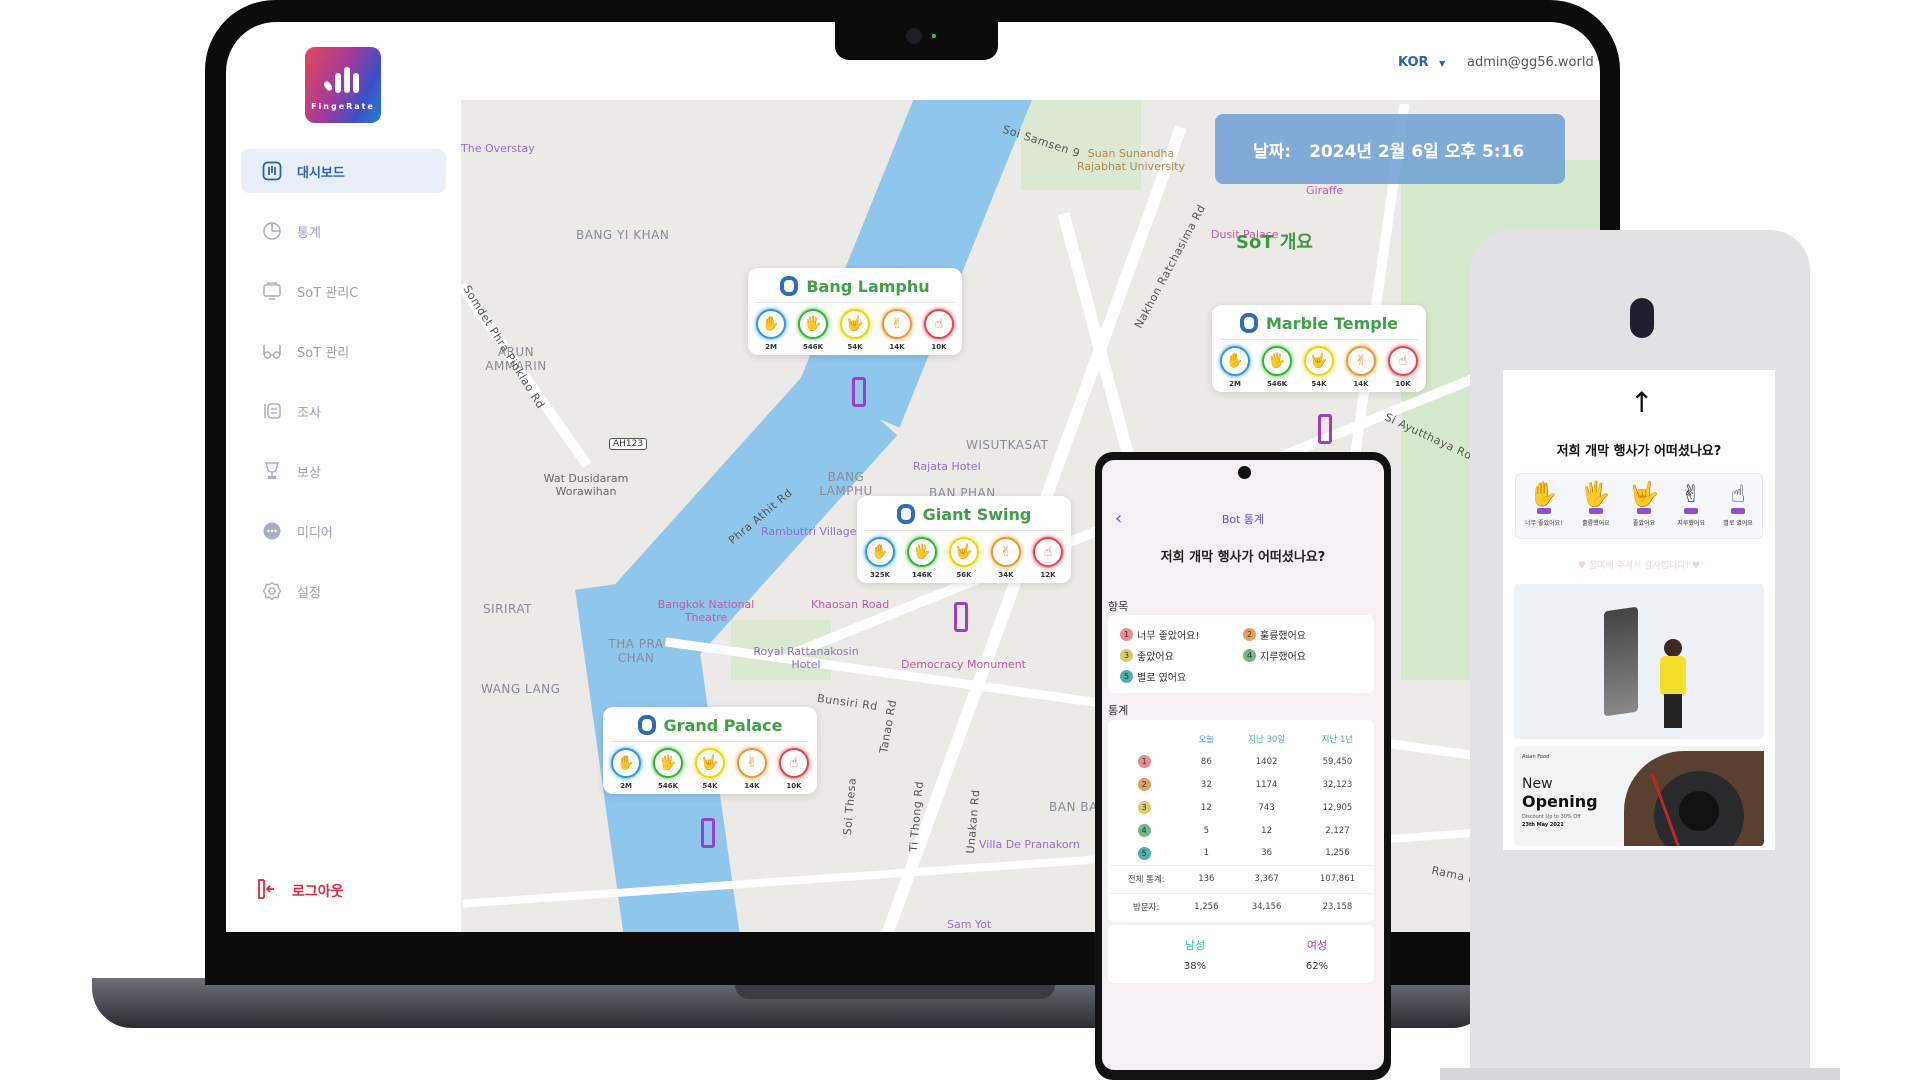  I want to click on rating-count-item: ✋ 2M, so click(771, 330).